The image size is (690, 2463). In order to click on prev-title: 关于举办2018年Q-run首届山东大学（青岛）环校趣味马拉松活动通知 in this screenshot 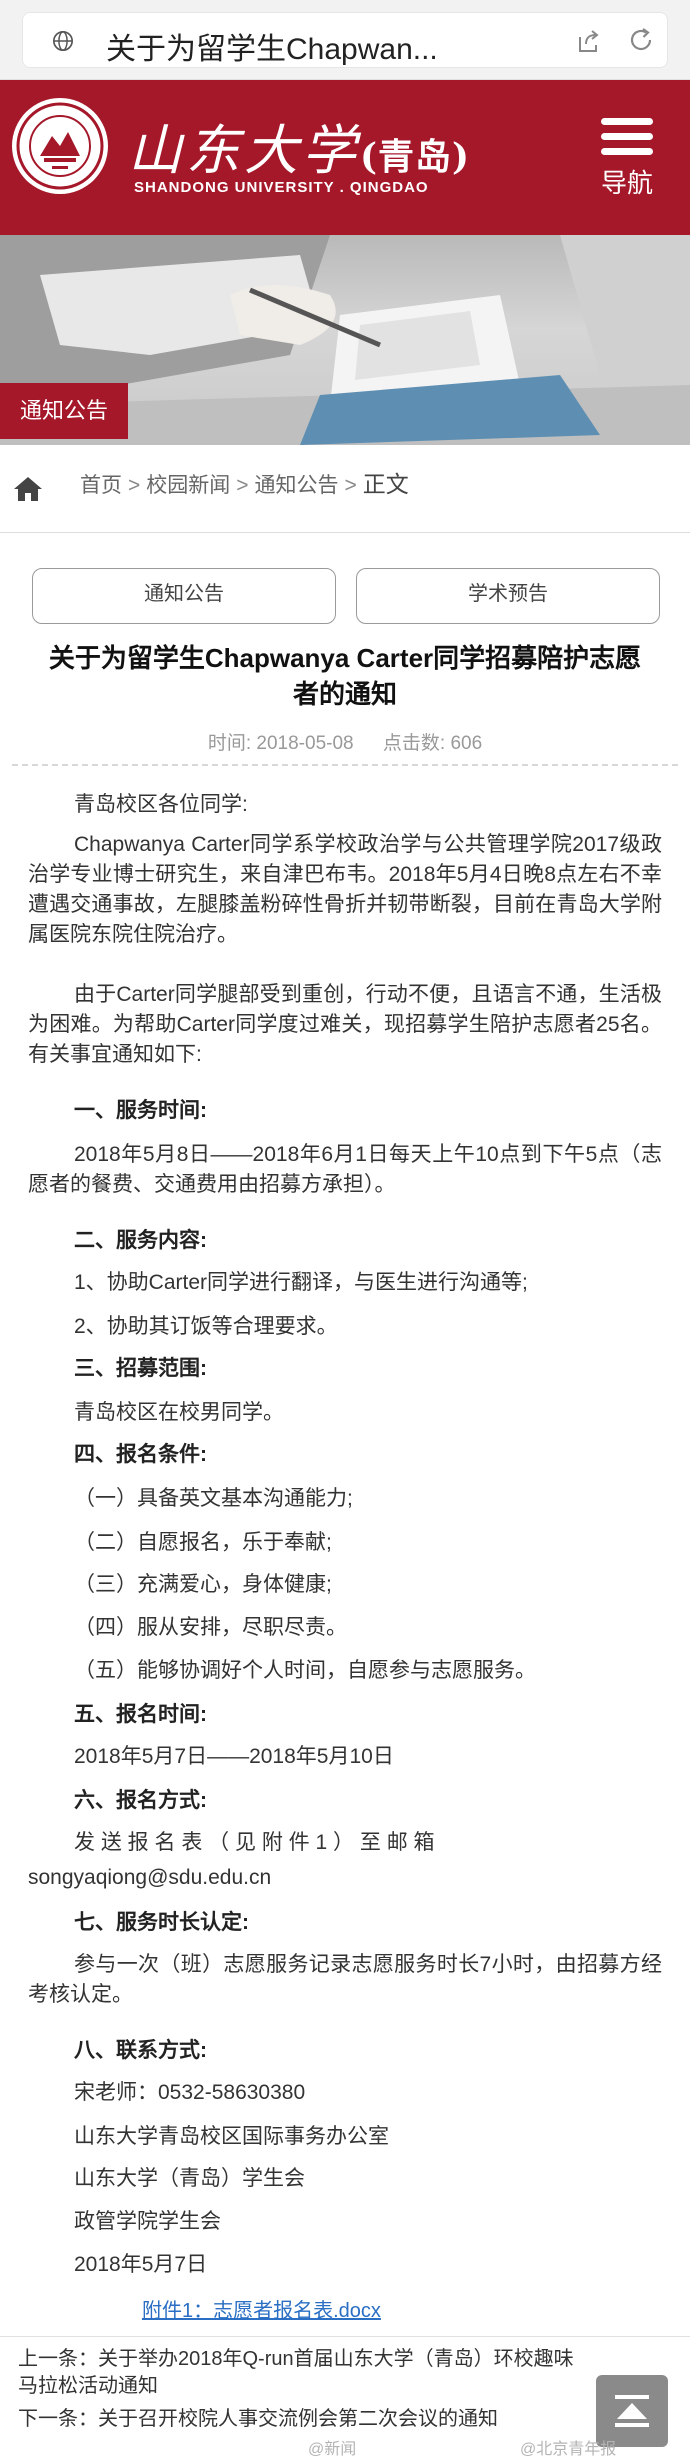, I will do `click(296, 2372)`.